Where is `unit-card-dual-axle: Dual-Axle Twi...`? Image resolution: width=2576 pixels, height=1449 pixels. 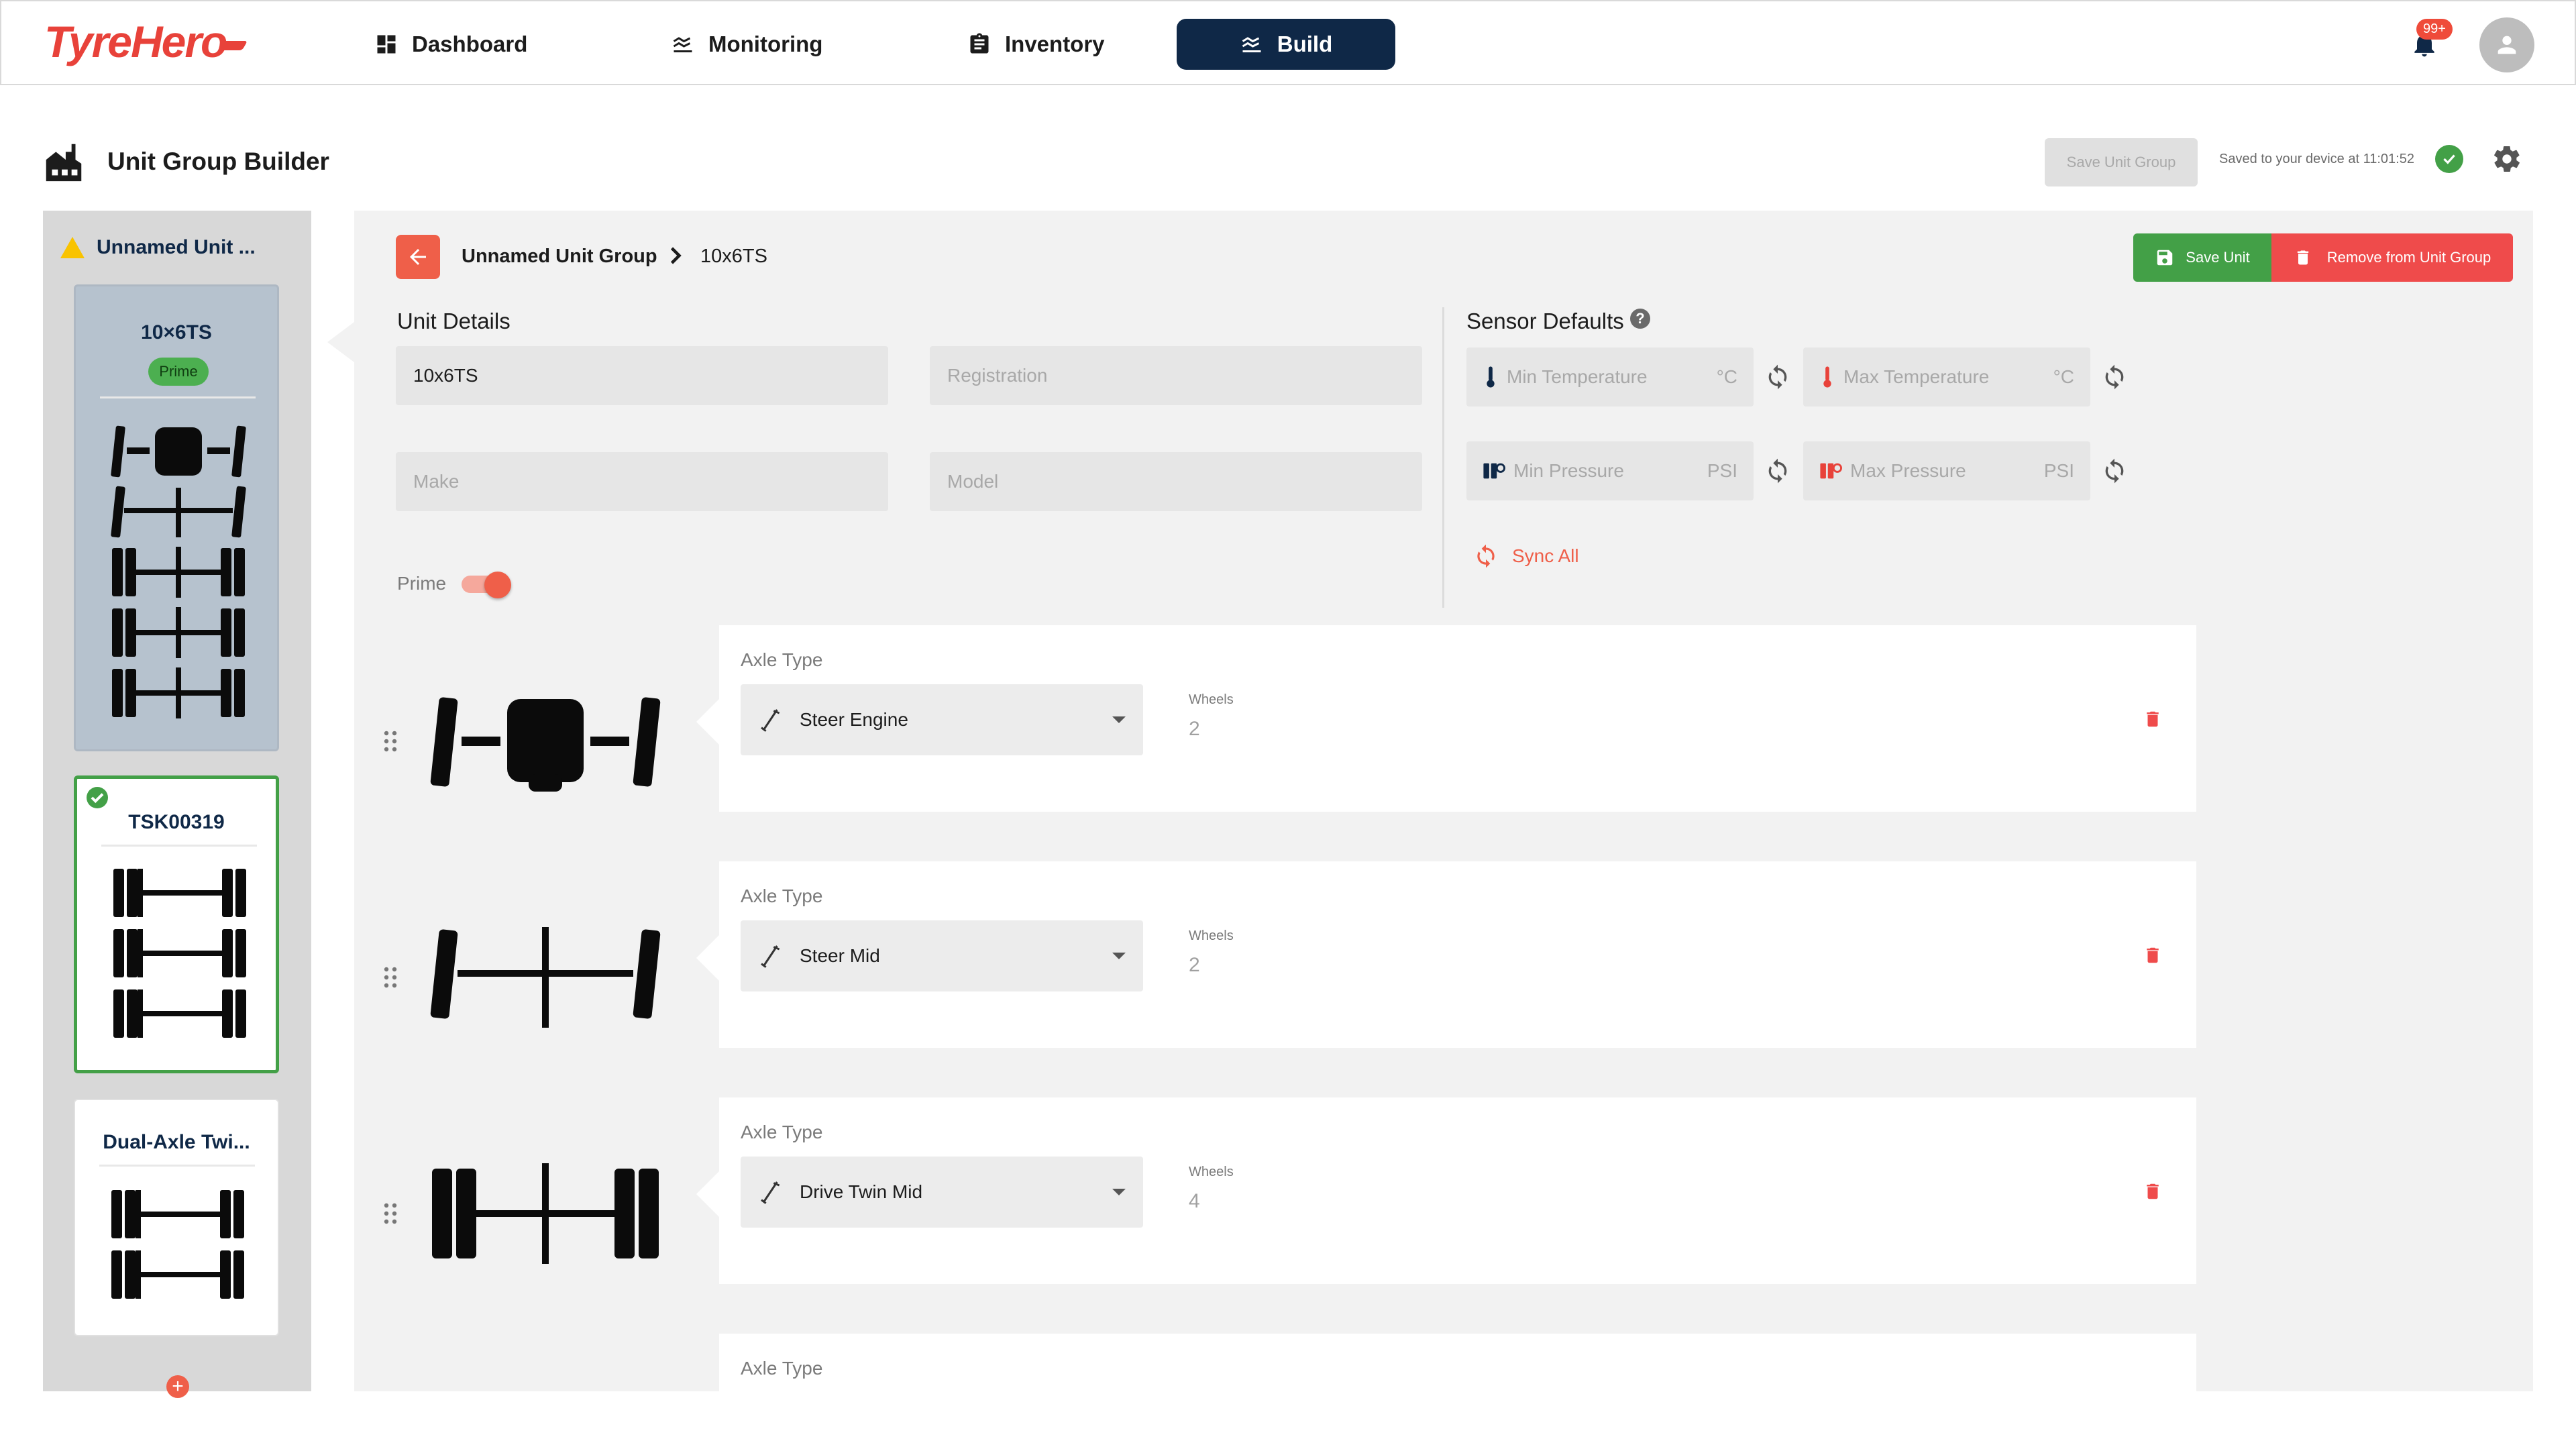 unit-card-dual-axle: Dual-Axle Twi... is located at coordinates (176, 1217).